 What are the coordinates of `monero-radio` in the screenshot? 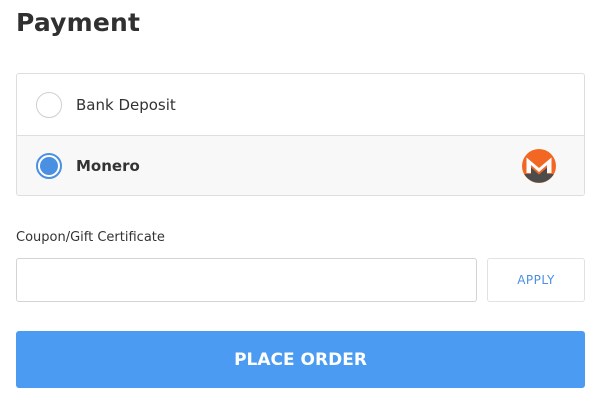 It's located at (49, 165).